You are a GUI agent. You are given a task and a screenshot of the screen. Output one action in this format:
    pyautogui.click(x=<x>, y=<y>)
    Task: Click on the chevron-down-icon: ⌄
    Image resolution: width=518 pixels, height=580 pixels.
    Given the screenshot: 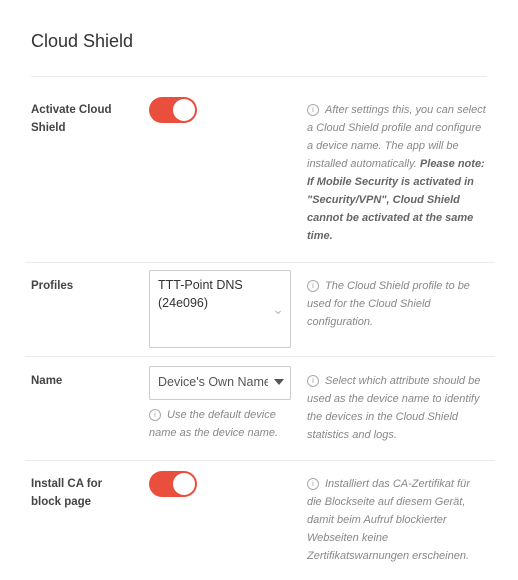 What is the action you would take?
    pyautogui.click(x=278, y=309)
    